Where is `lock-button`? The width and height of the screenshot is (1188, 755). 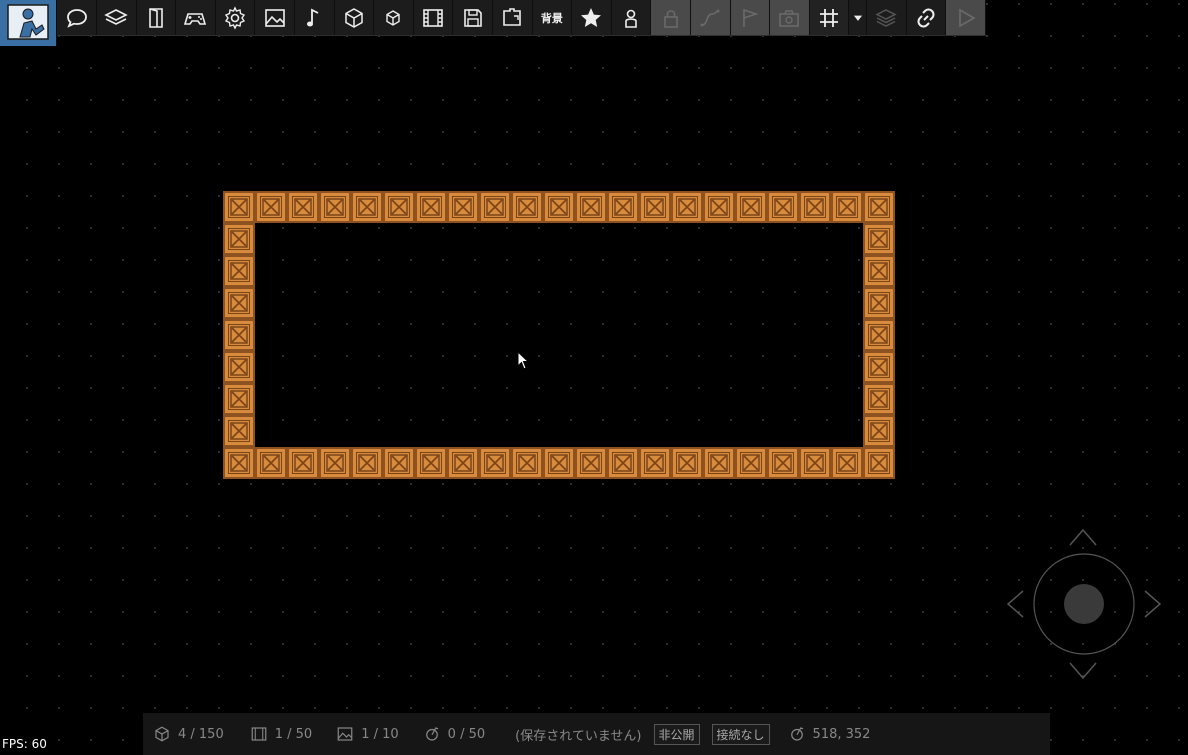
lock-button is located at coordinates (671, 17).